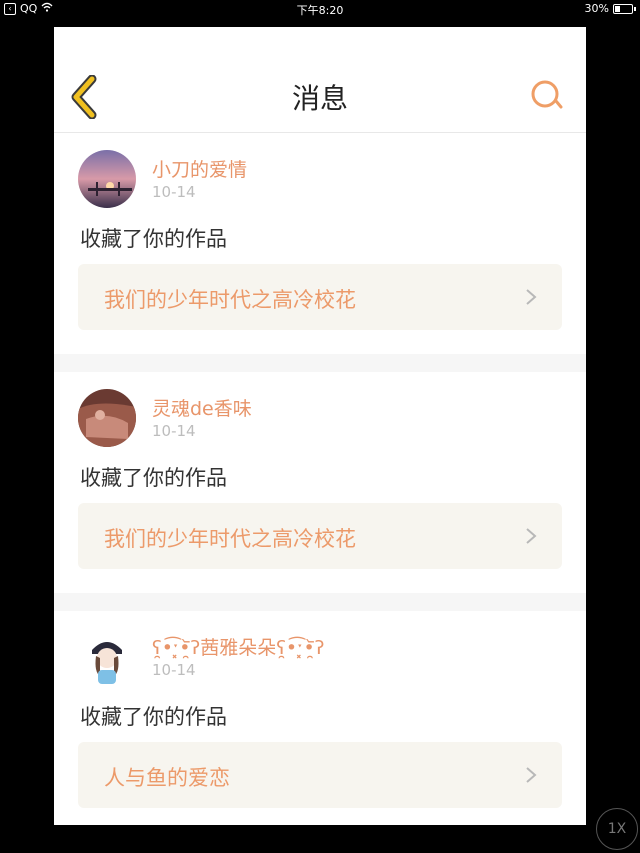 This screenshot has width=640, height=853. Describe the element at coordinates (202, 407) in the screenshot. I see `user-name: 灵魂de香味` at that location.